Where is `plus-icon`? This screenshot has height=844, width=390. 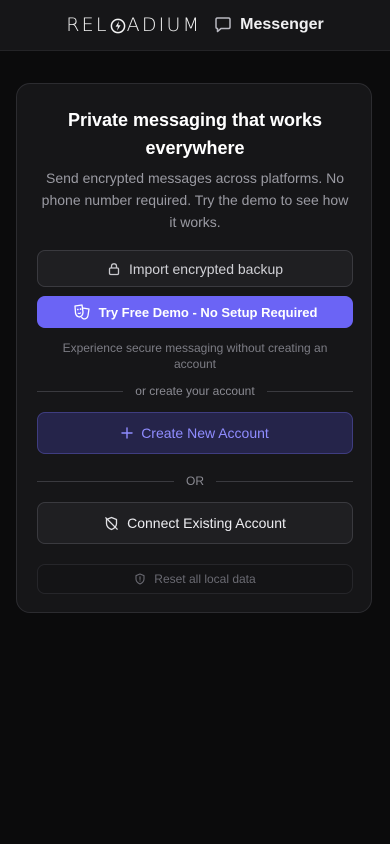
plus-icon is located at coordinates (127, 433).